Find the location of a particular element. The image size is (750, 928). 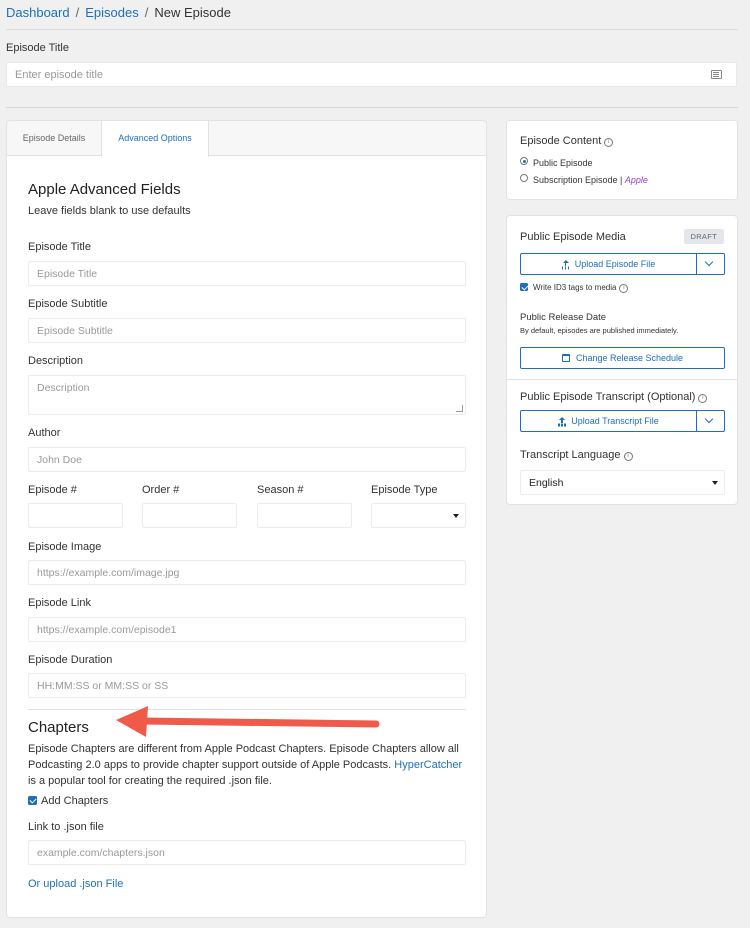

episode-duration-label: Episode Duration is located at coordinates (70, 660).